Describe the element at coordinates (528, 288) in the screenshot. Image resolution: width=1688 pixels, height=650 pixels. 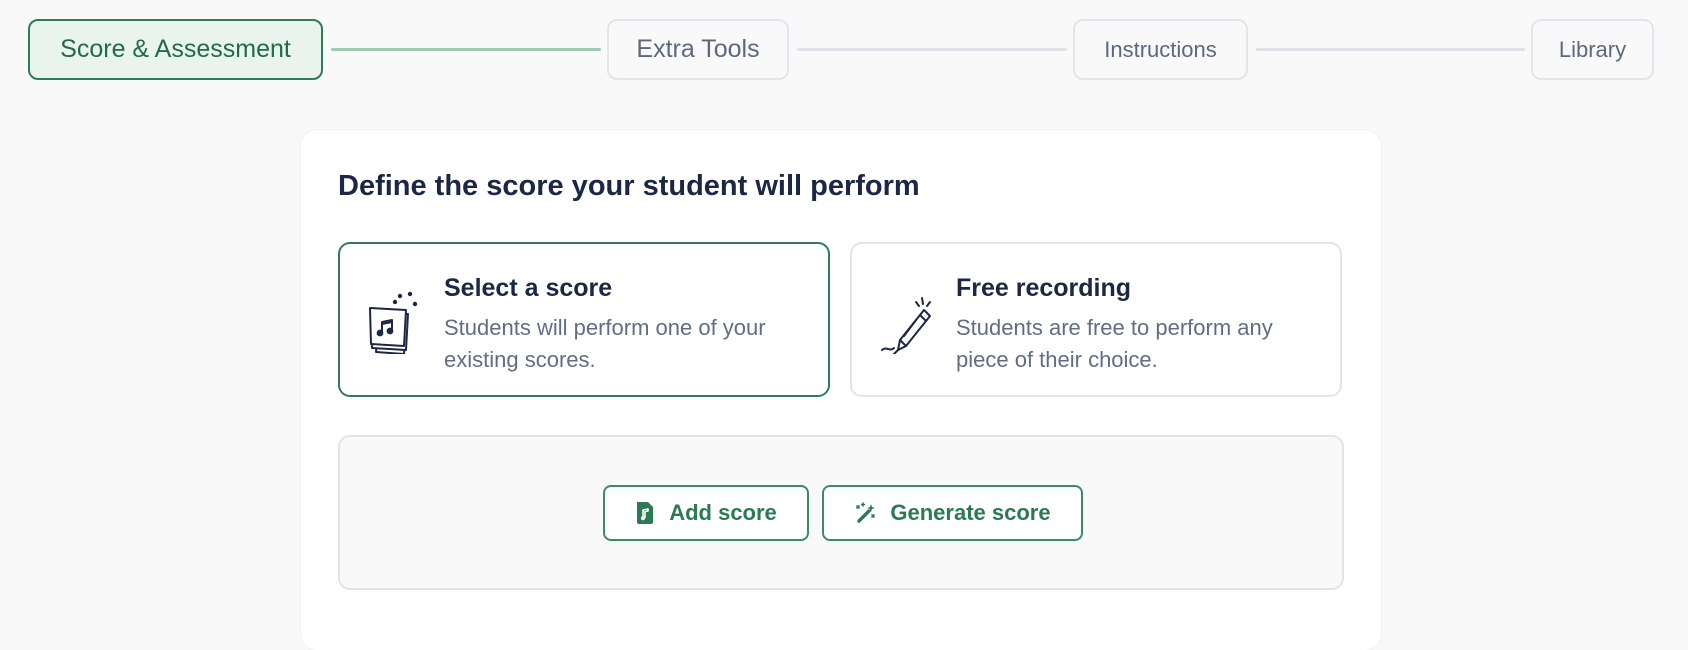
I see `option-title: Select a score` at that location.